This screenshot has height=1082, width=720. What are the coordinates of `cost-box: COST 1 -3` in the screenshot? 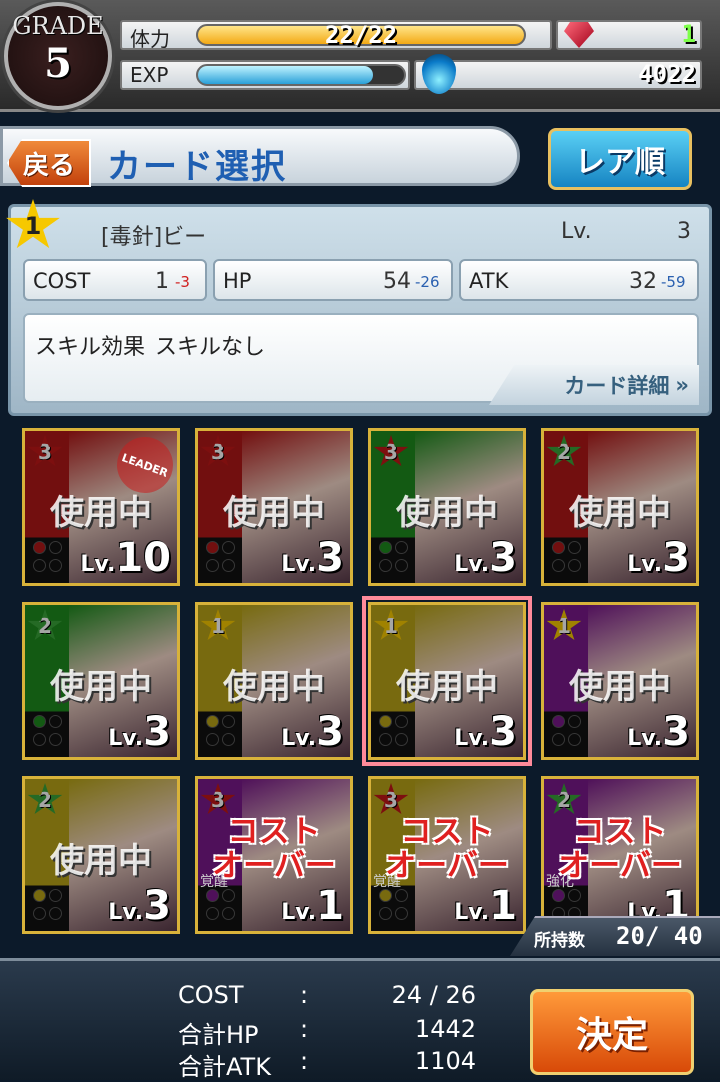 It's located at (115, 280).